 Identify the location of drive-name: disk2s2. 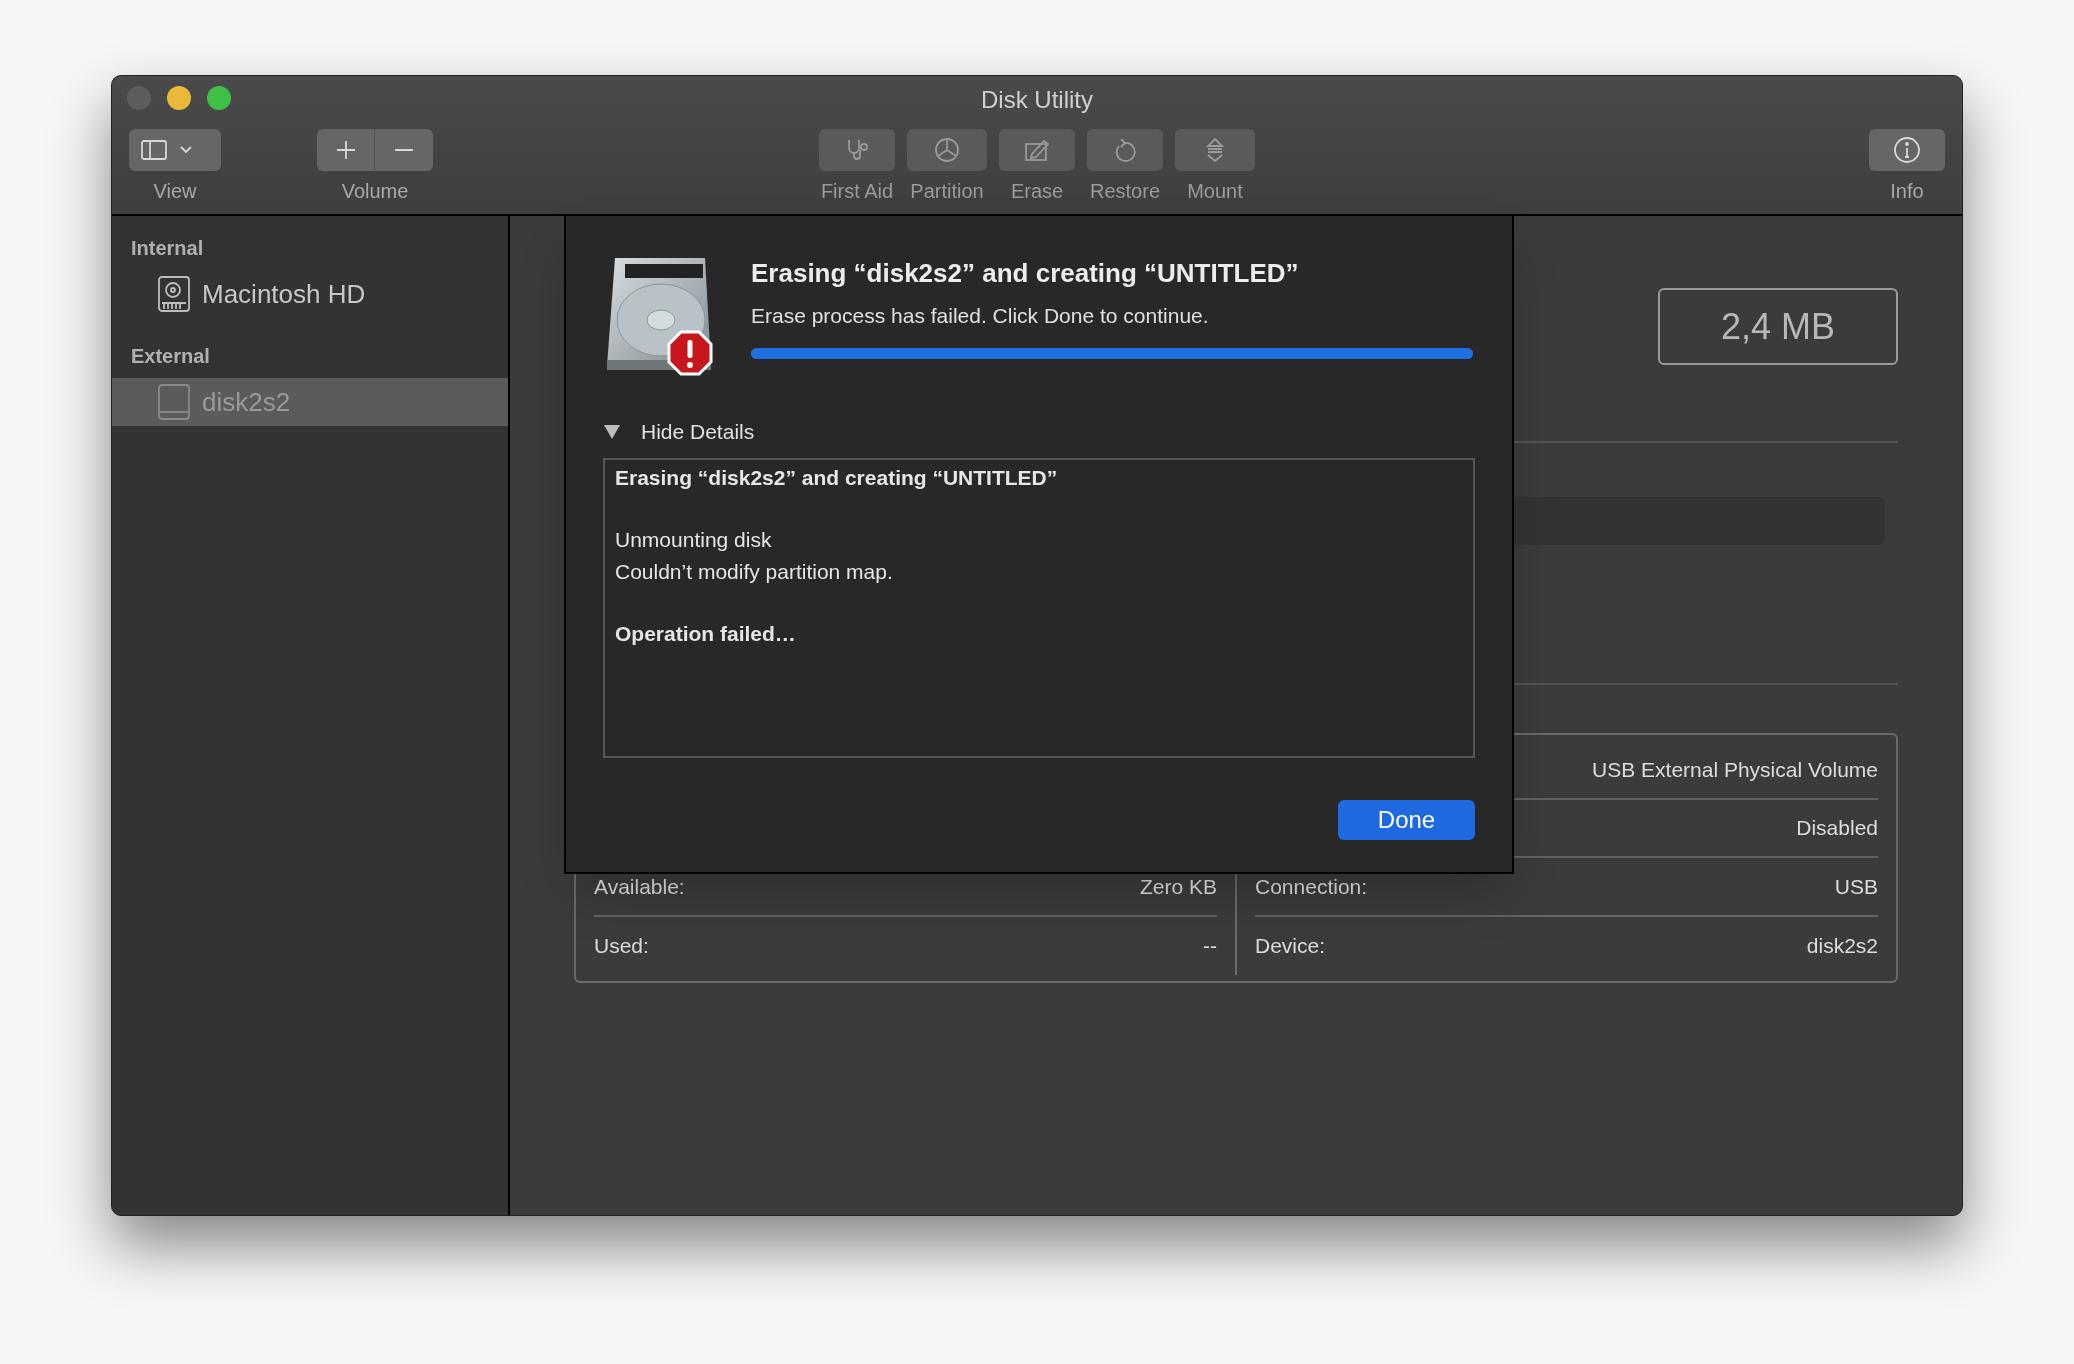
(246, 402).